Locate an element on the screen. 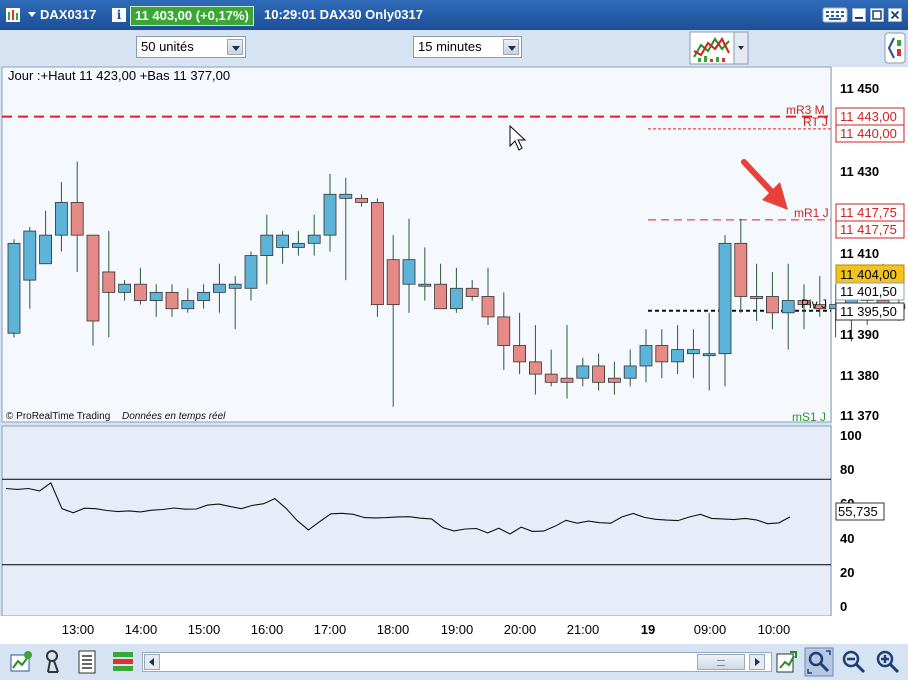 Image resolution: width=908 pixels, height=680 pixels. x-tick-label: 21:00 is located at coordinates (583, 629).